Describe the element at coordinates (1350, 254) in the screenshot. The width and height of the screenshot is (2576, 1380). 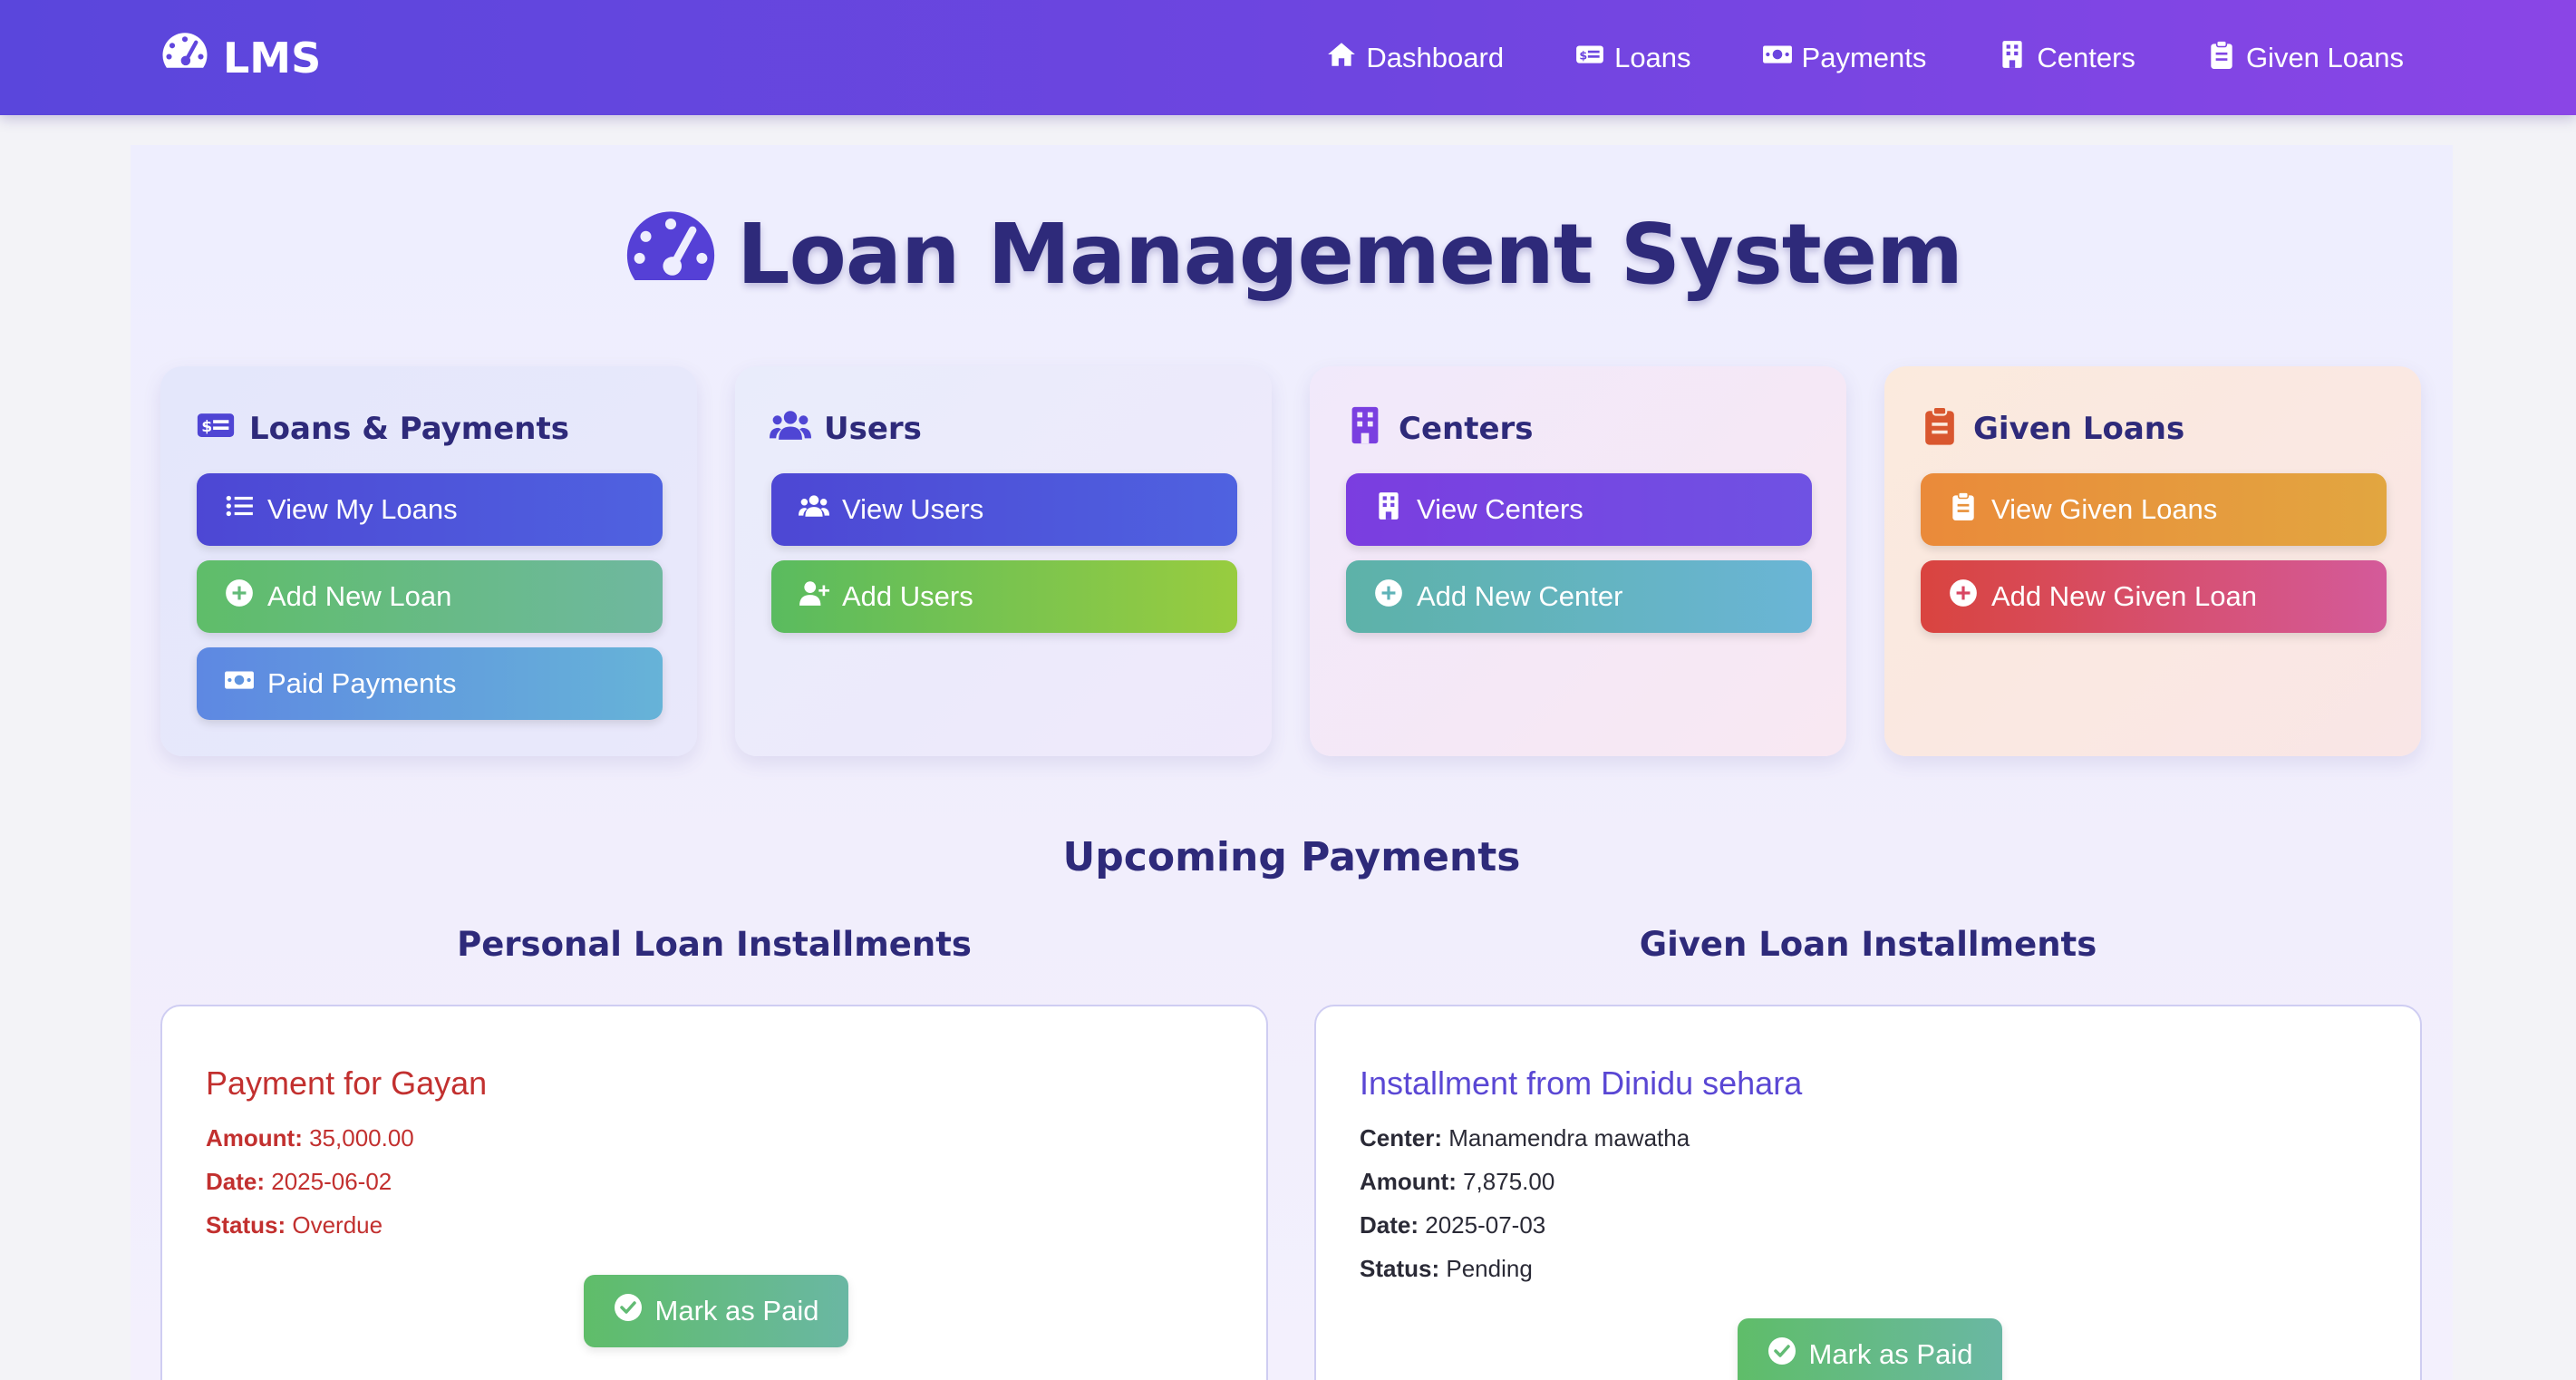
I see `page-title: Loan Management System` at that location.